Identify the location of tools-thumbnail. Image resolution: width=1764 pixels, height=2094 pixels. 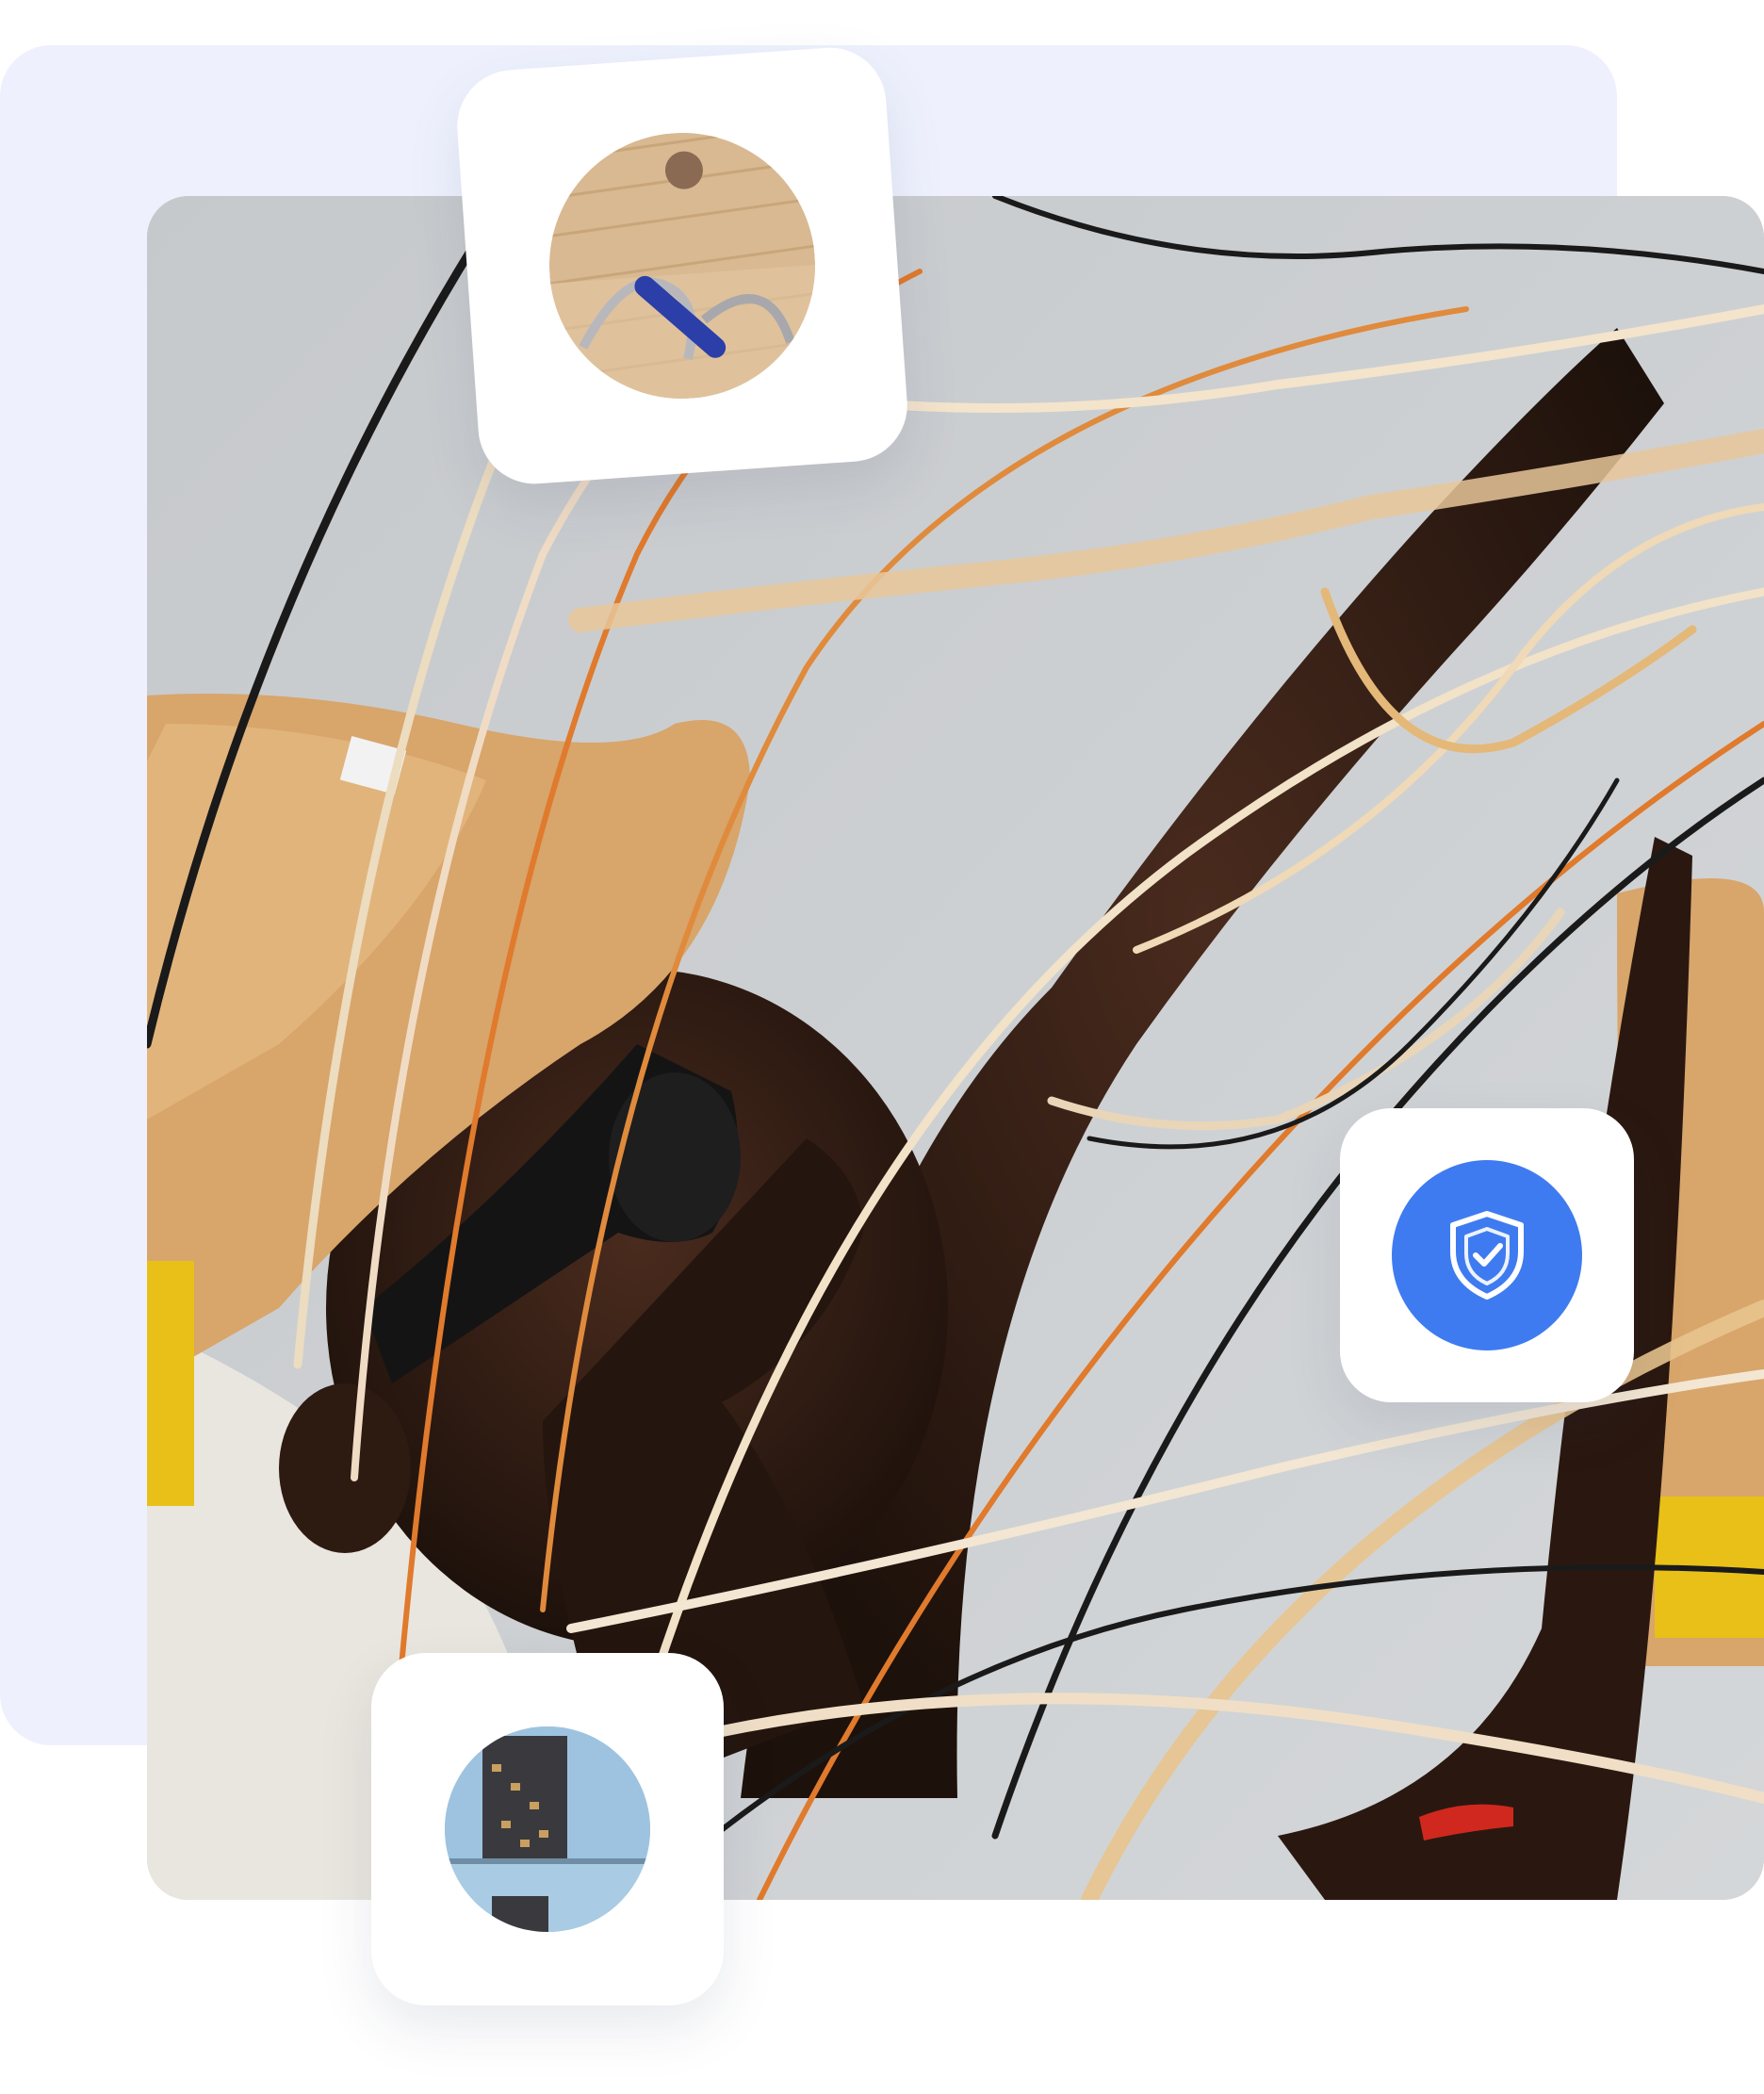
(682, 265).